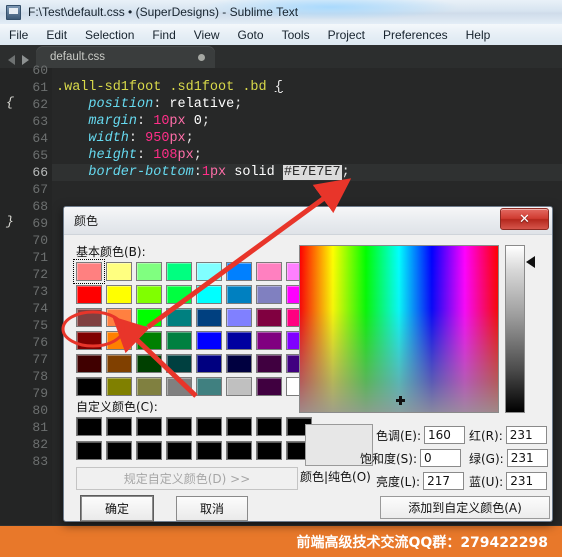 The width and height of the screenshot is (562, 557). What do you see at coordinates (296, 35) in the screenshot?
I see `menu-item-tools: Tools` at bounding box center [296, 35].